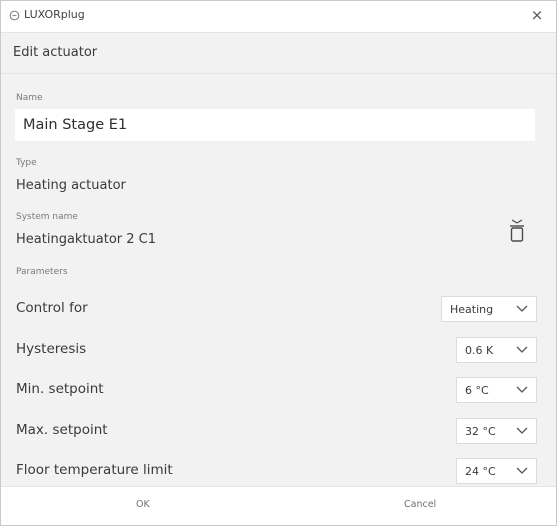 The width and height of the screenshot is (557, 526). I want to click on control-for-value: Heating, so click(472, 309).